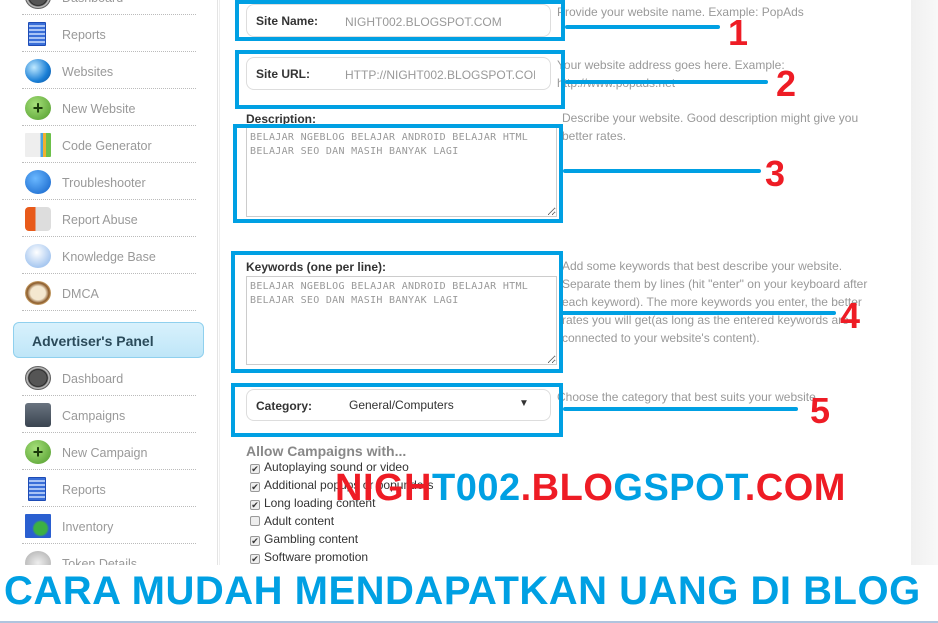  What do you see at coordinates (88, 72) in the screenshot?
I see `sidebar-item-label: Websites` at bounding box center [88, 72].